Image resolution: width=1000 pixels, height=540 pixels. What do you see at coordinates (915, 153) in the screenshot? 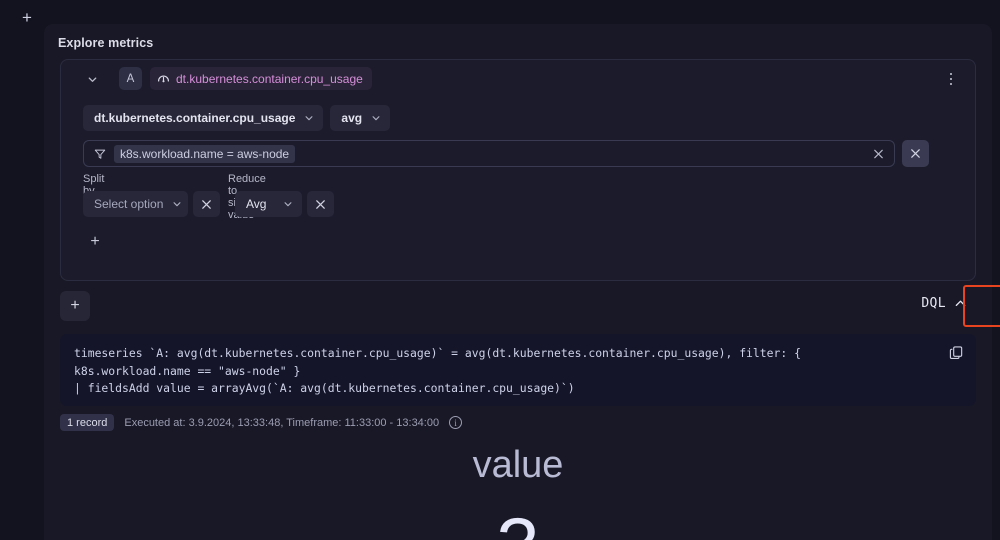
I see `remove-filter-button` at bounding box center [915, 153].